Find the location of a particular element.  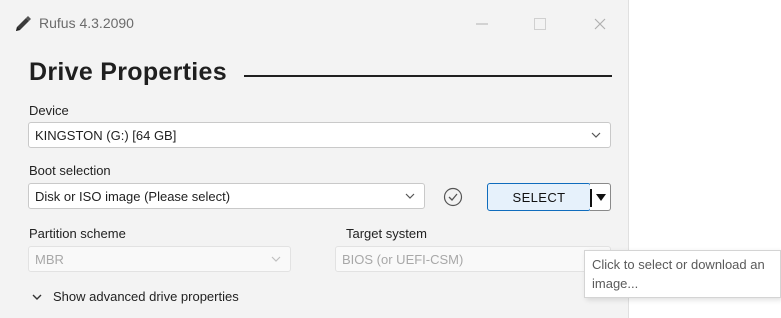

advanced-toggle-label: Show advanced drive properties is located at coordinates (146, 296).